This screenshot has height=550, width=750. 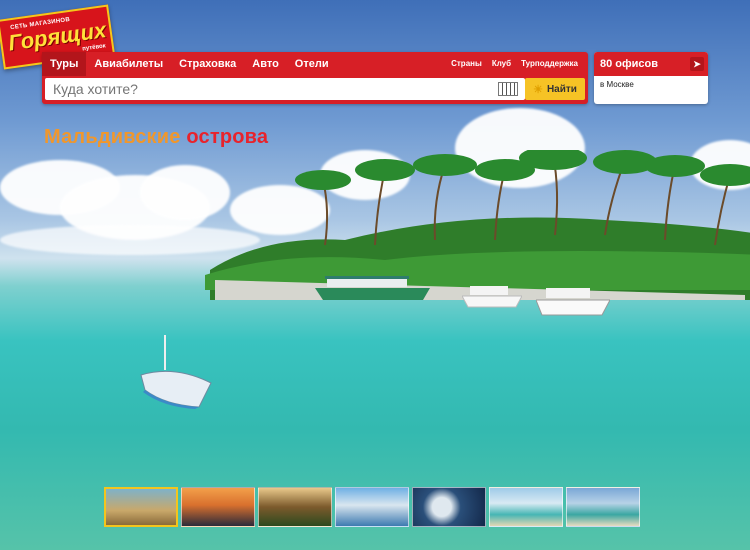 What do you see at coordinates (561, 89) in the screenshot?
I see `find-button-label: Найти` at bounding box center [561, 89].